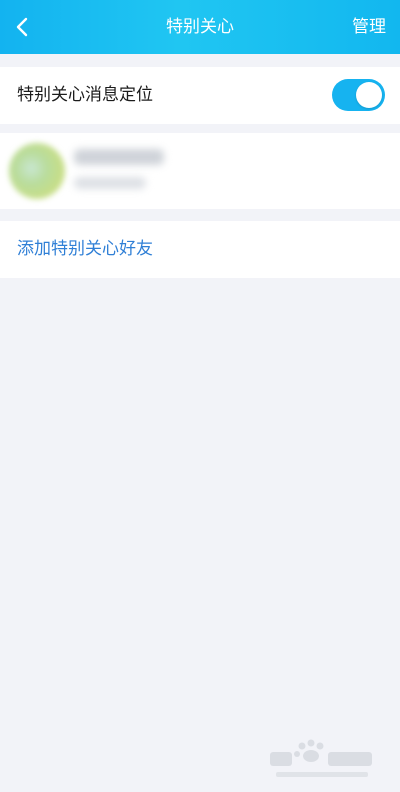 The image size is (400, 792). I want to click on chevron-left-icon, so click(22, 27).